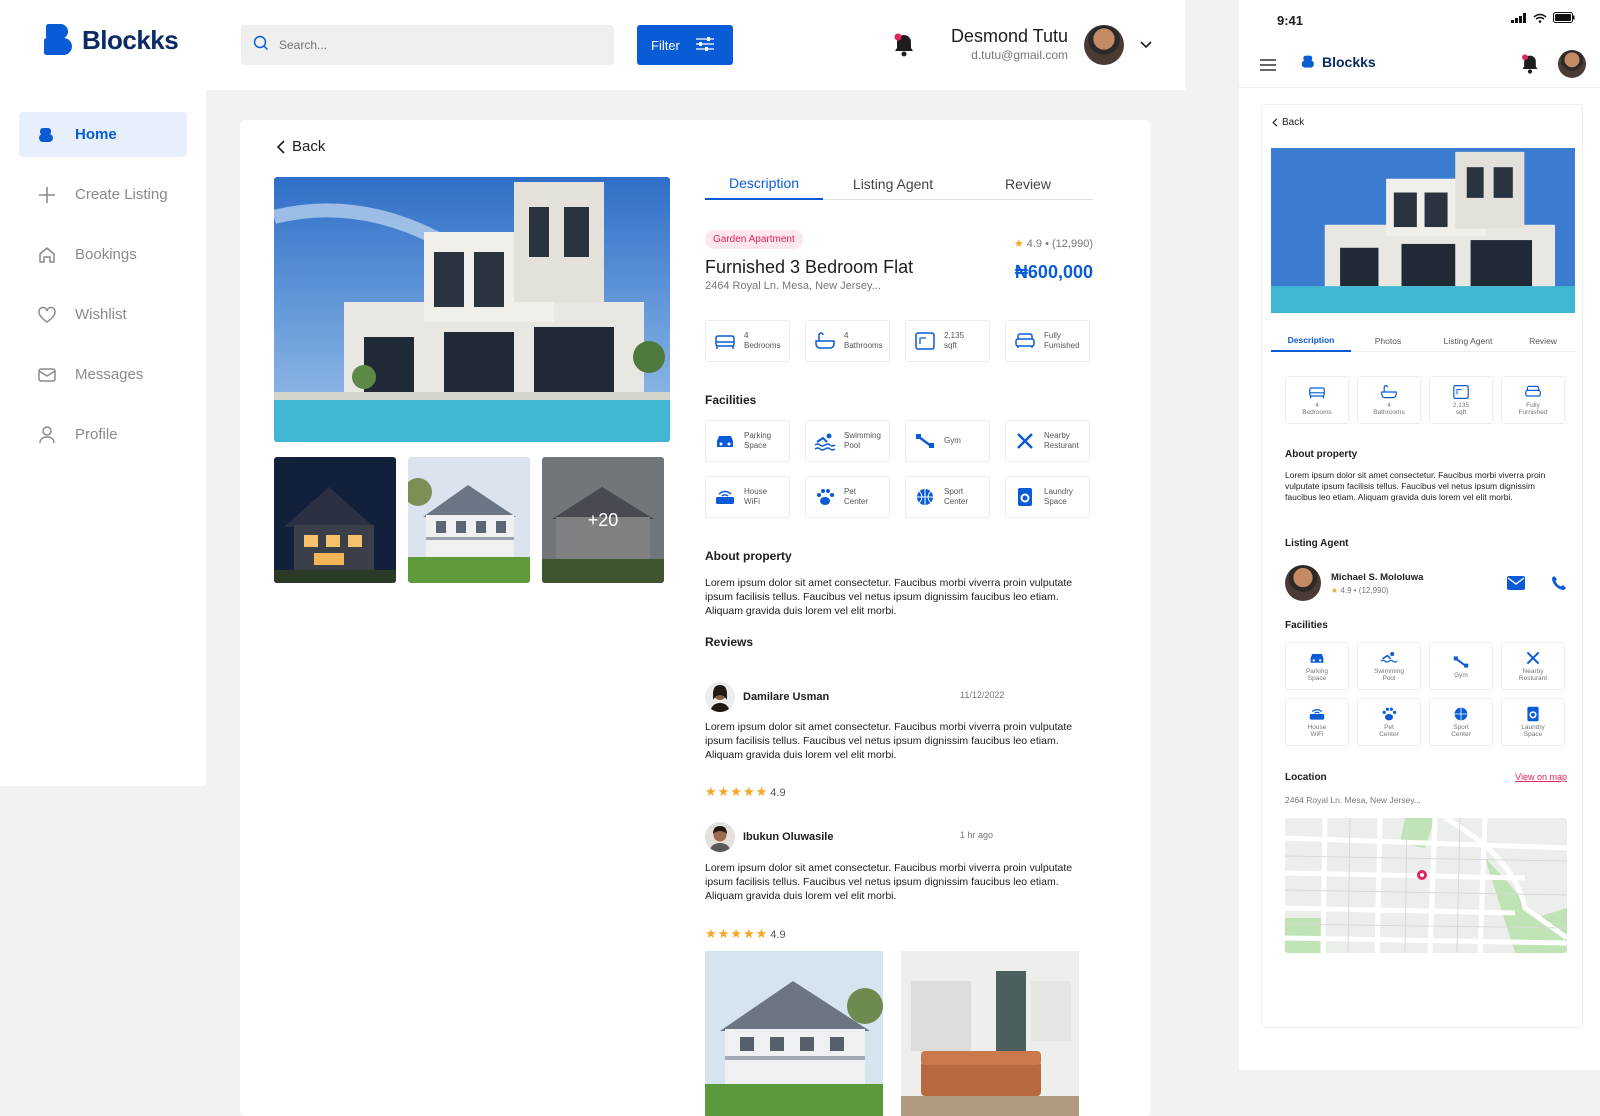  I want to click on heart-icon, so click(47, 315).